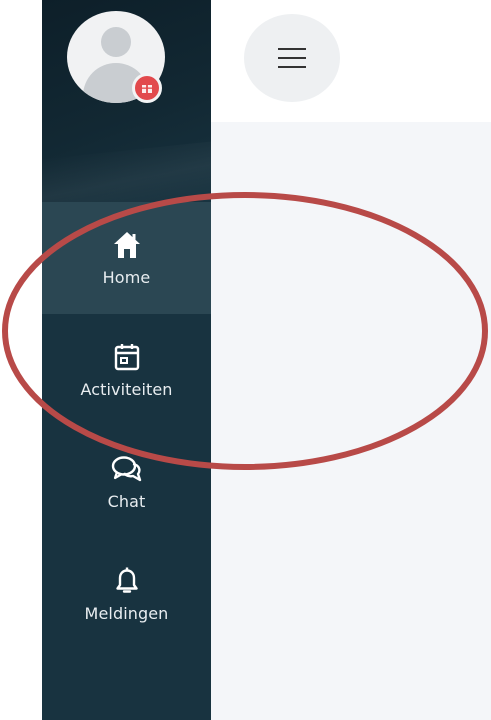 The image size is (491, 720). I want to click on avatar-head, so click(116, 42).